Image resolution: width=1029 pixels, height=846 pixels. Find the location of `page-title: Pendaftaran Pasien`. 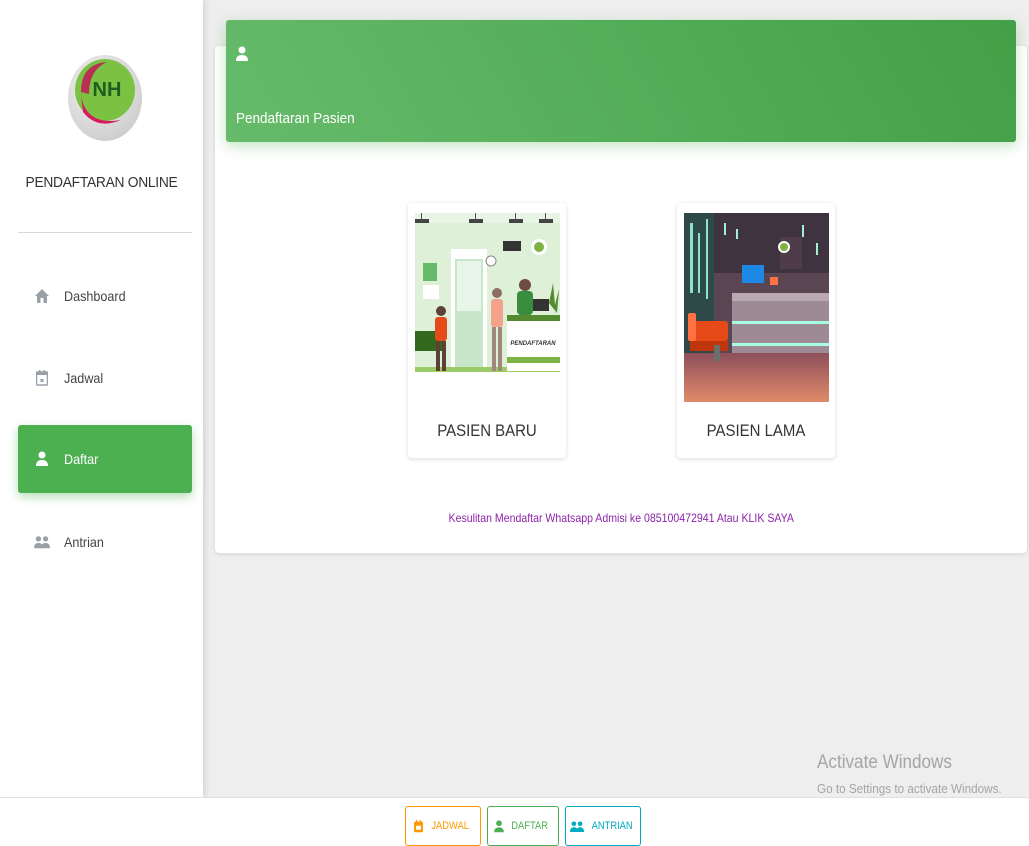

page-title: Pendaftaran Pasien is located at coordinates (295, 118).